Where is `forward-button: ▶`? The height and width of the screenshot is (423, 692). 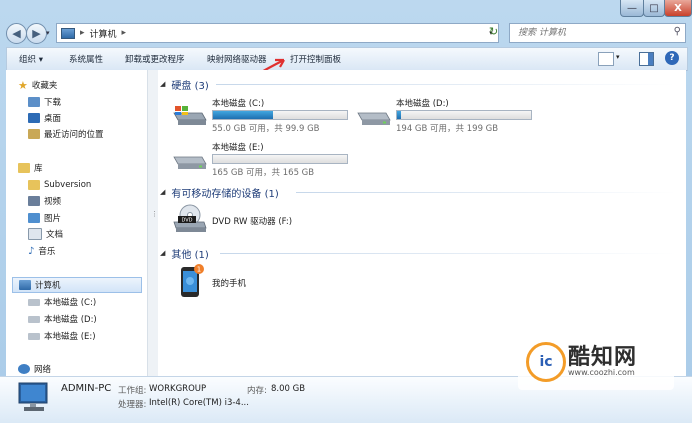 forward-button: ▶ is located at coordinates (36, 33).